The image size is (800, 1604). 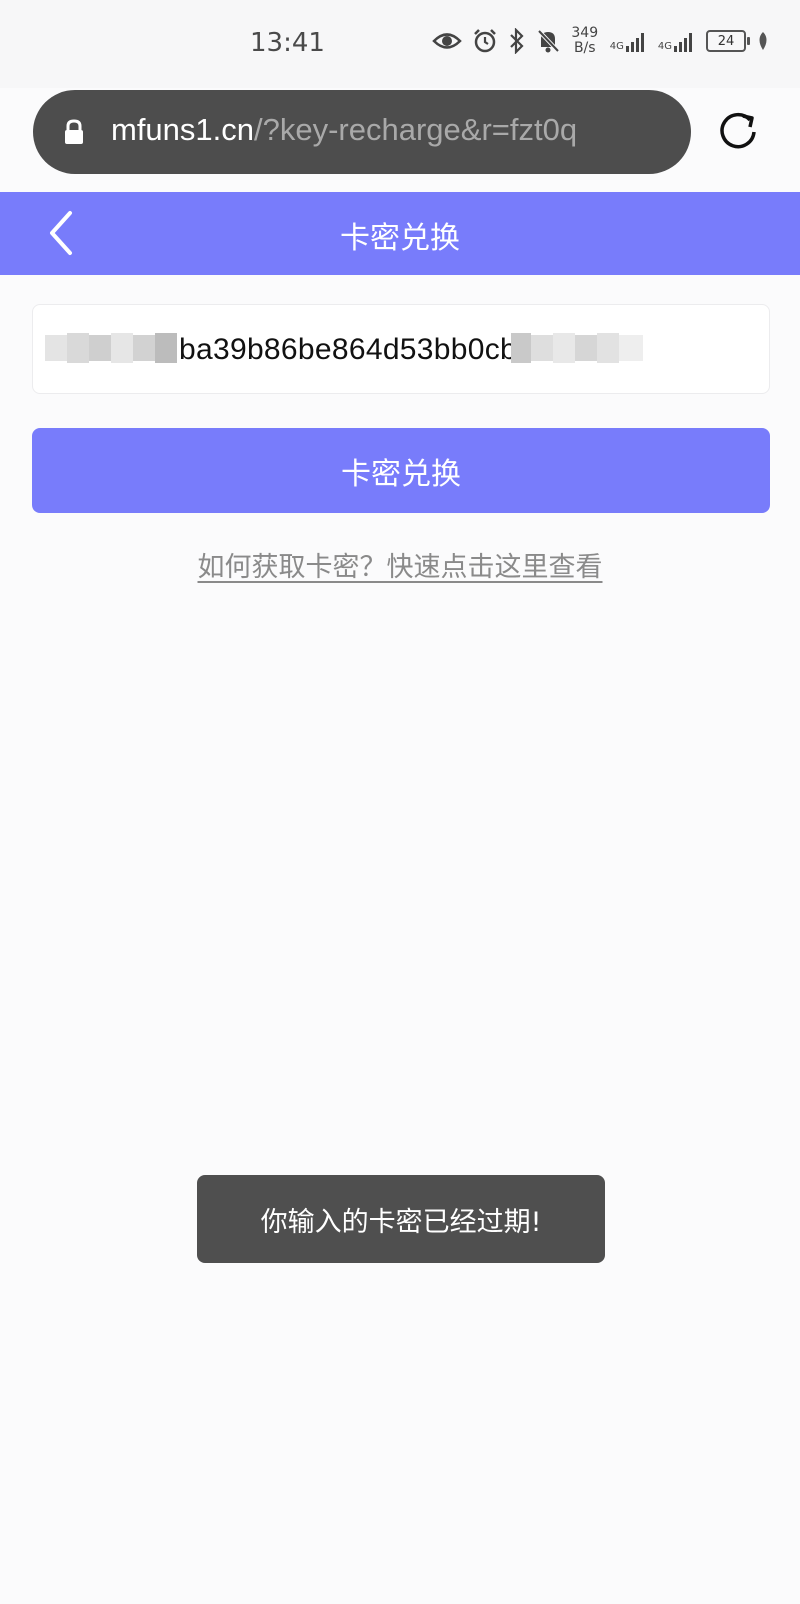 I want to click on url-bar: mfuns1.cn/?key-recharge&r=fzt0q, so click(x=362, y=132).